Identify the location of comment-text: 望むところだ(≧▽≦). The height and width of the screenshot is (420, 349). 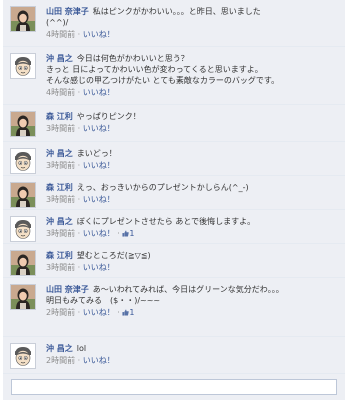
(113, 255).